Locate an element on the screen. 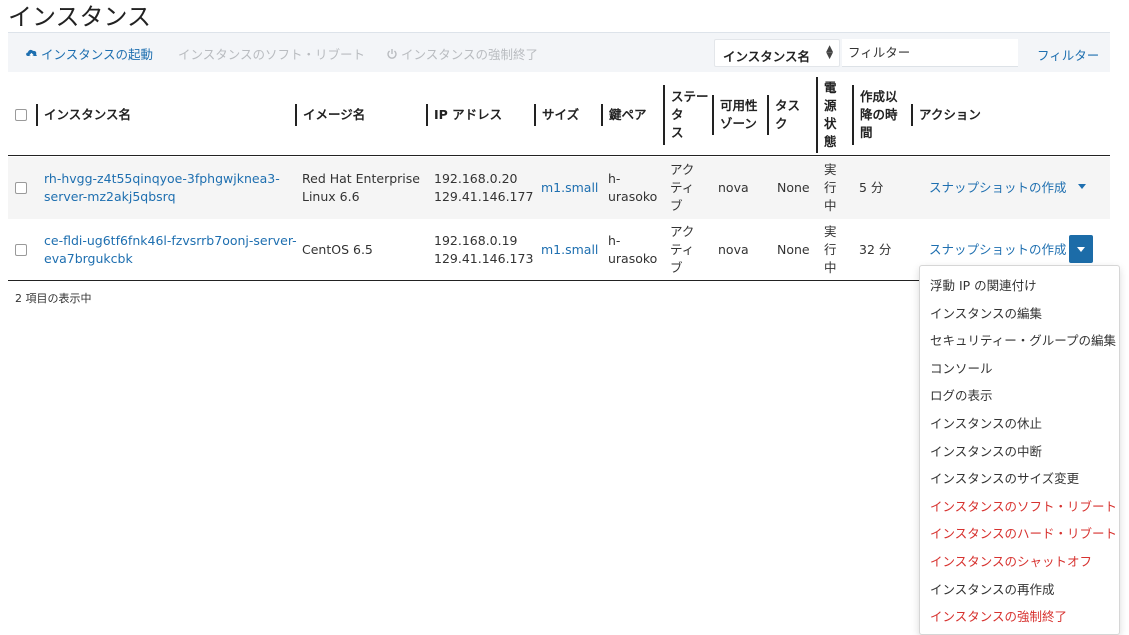 This screenshot has height=635, width=1129. header-status: ステー タ ス is located at coordinates (686, 115).